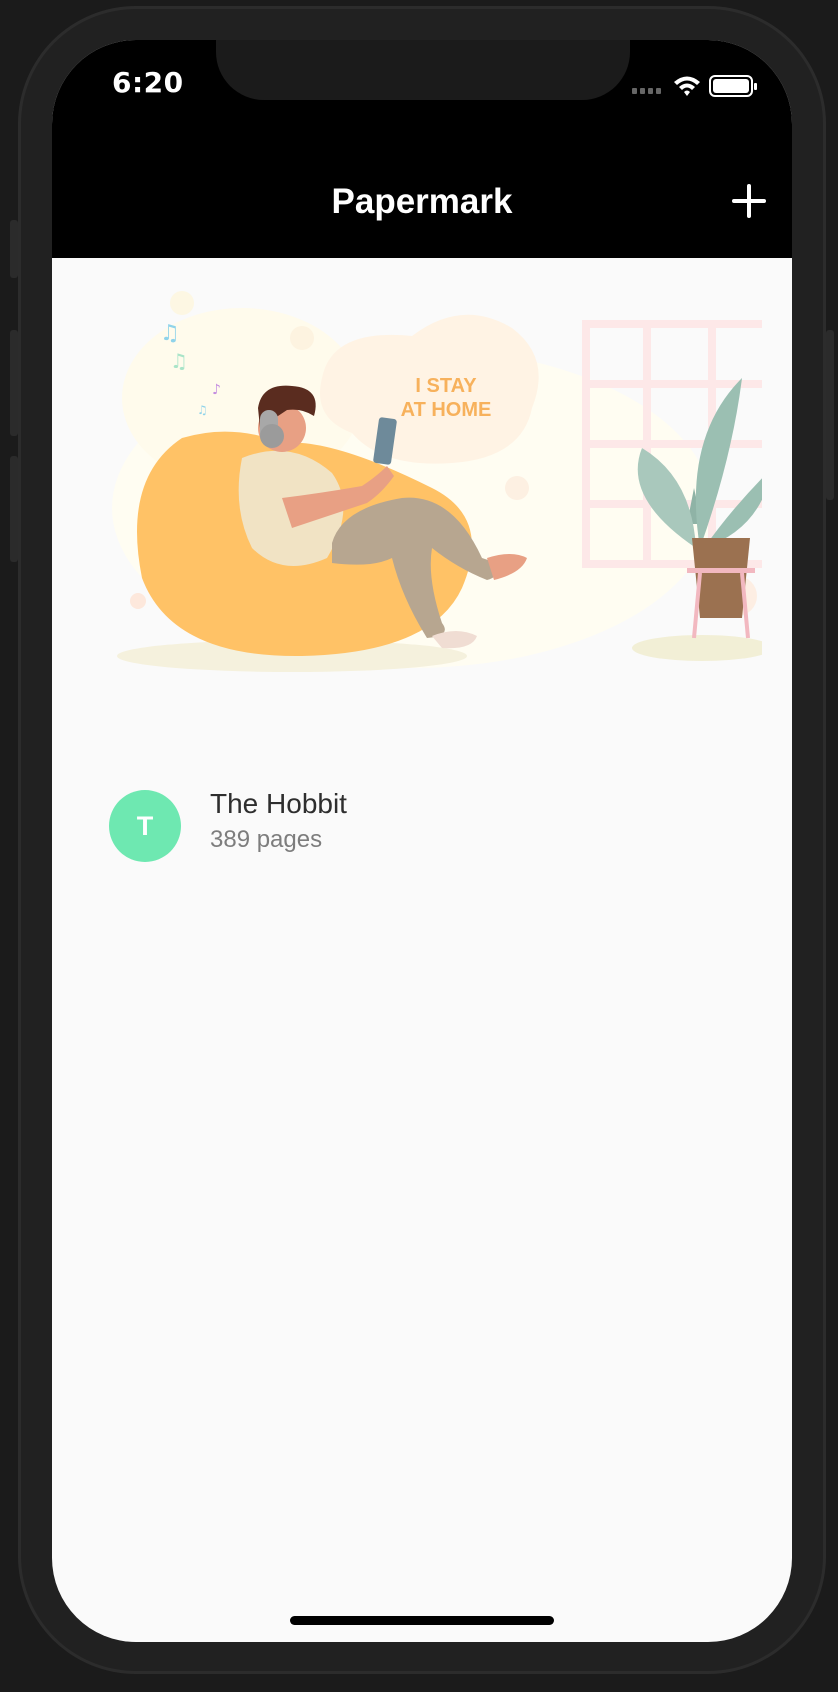  What do you see at coordinates (422, 1620) in the screenshot?
I see `home-indicator` at bounding box center [422, 1620].